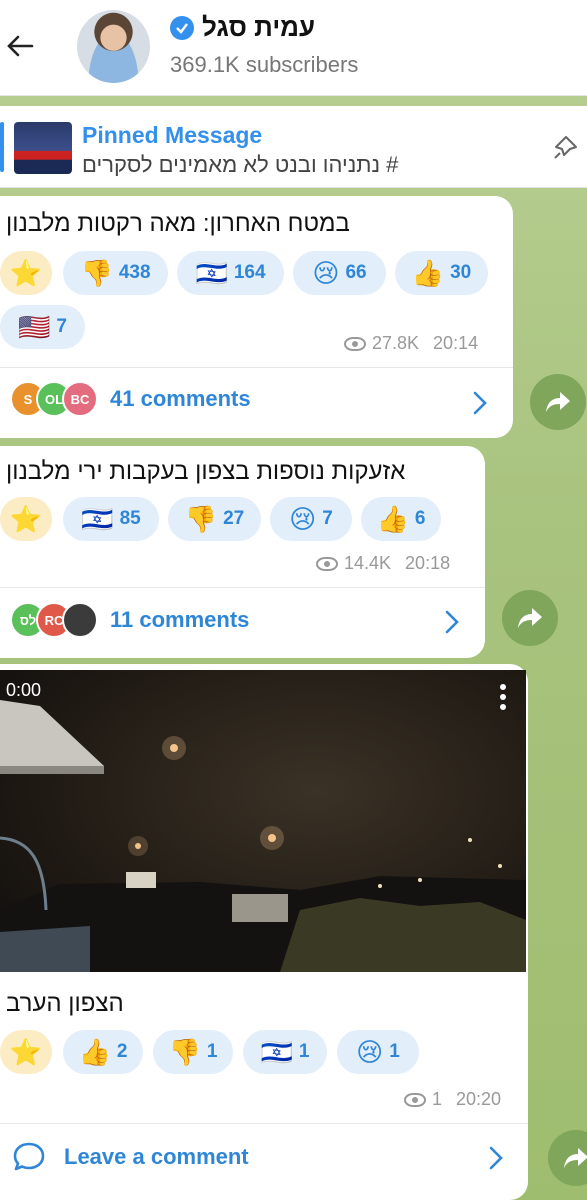 The height and width of the screenshot is (1200, 587). Describe the element at coordinates (396, 343) in the screenshot. I see `view-count: 27.8K` at that location.